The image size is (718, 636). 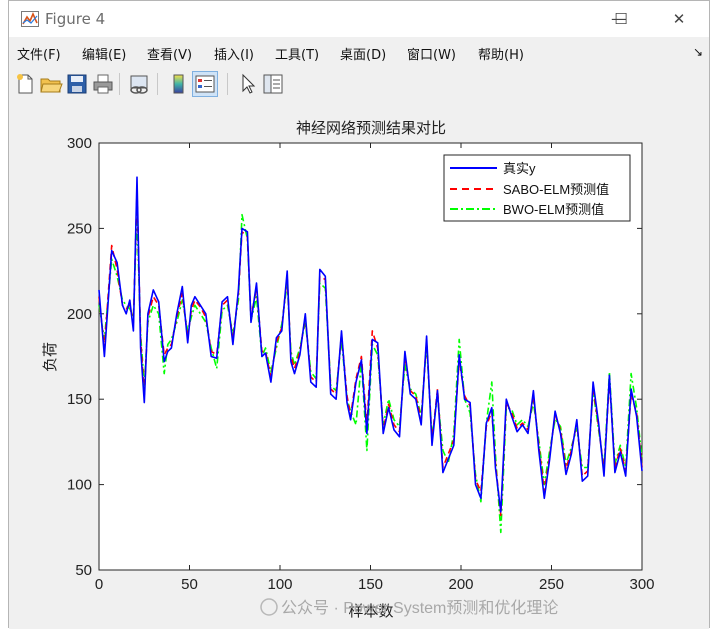 I want to click on menu-view: 查看(V), so click(x=169, y=53).